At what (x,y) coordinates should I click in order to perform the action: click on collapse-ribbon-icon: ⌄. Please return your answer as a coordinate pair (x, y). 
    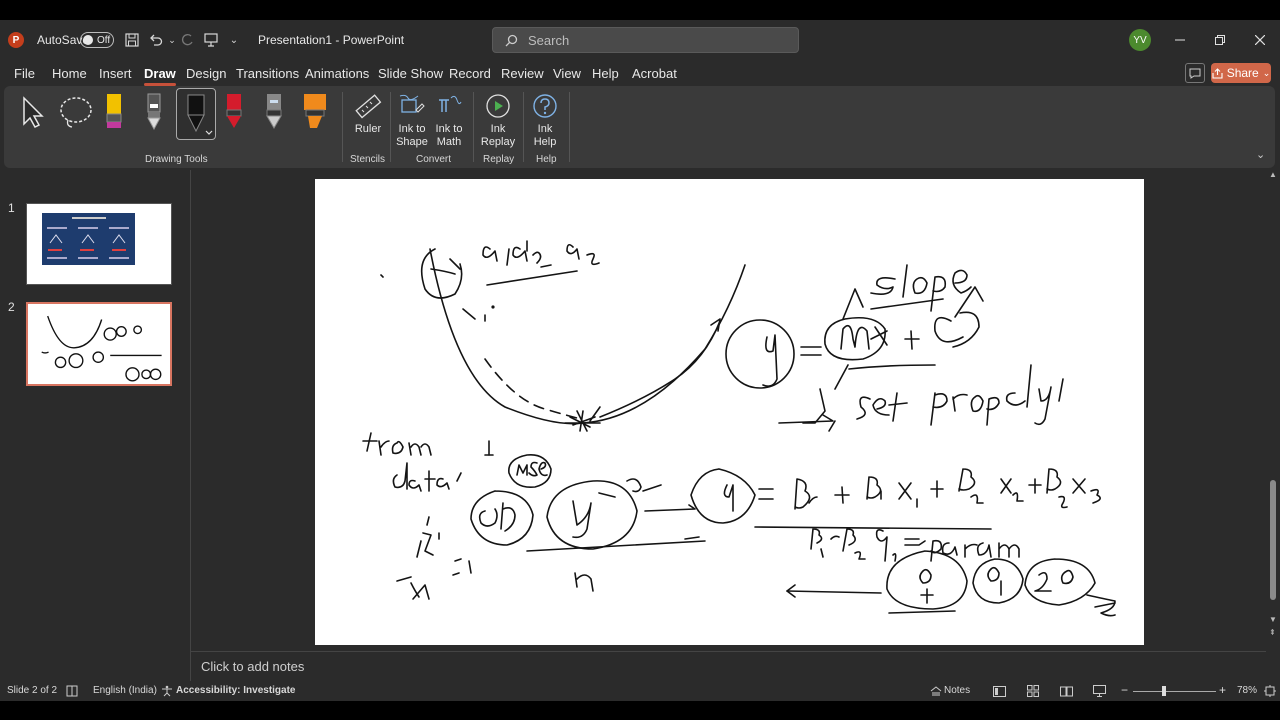
    Looking at the image, I should click on (1260, 154).